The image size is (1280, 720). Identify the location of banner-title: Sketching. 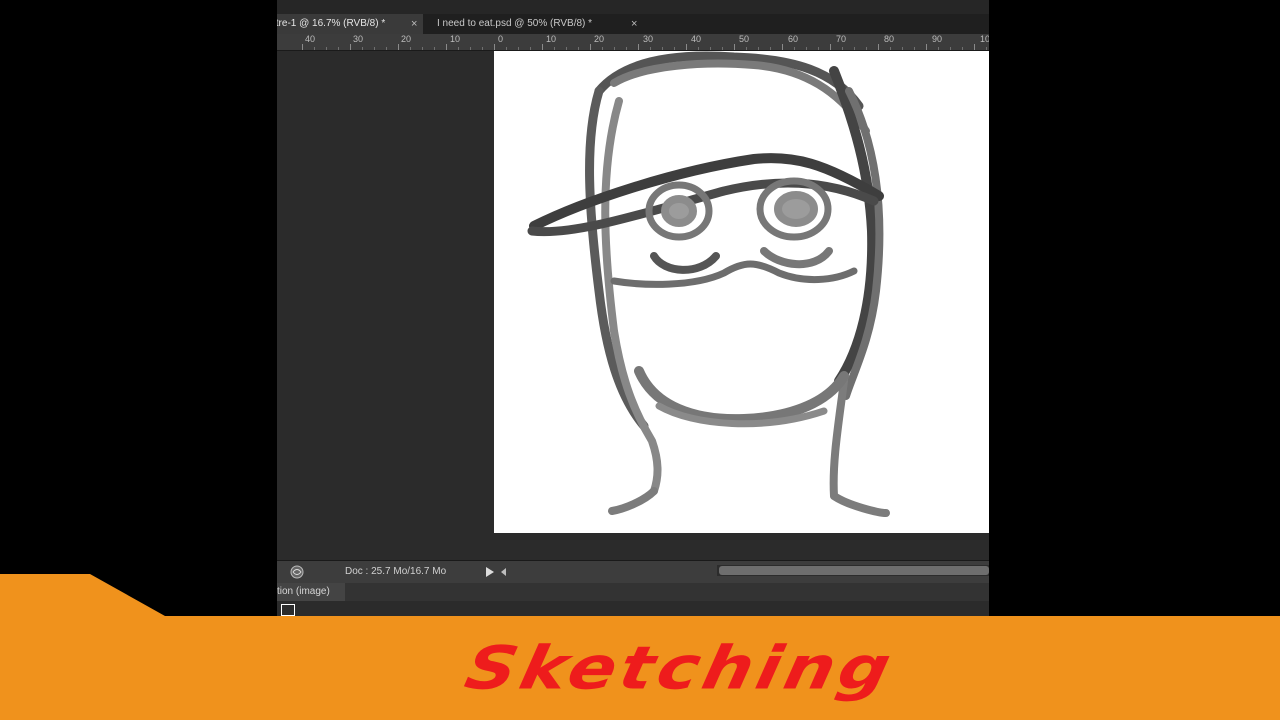
(680, 668).